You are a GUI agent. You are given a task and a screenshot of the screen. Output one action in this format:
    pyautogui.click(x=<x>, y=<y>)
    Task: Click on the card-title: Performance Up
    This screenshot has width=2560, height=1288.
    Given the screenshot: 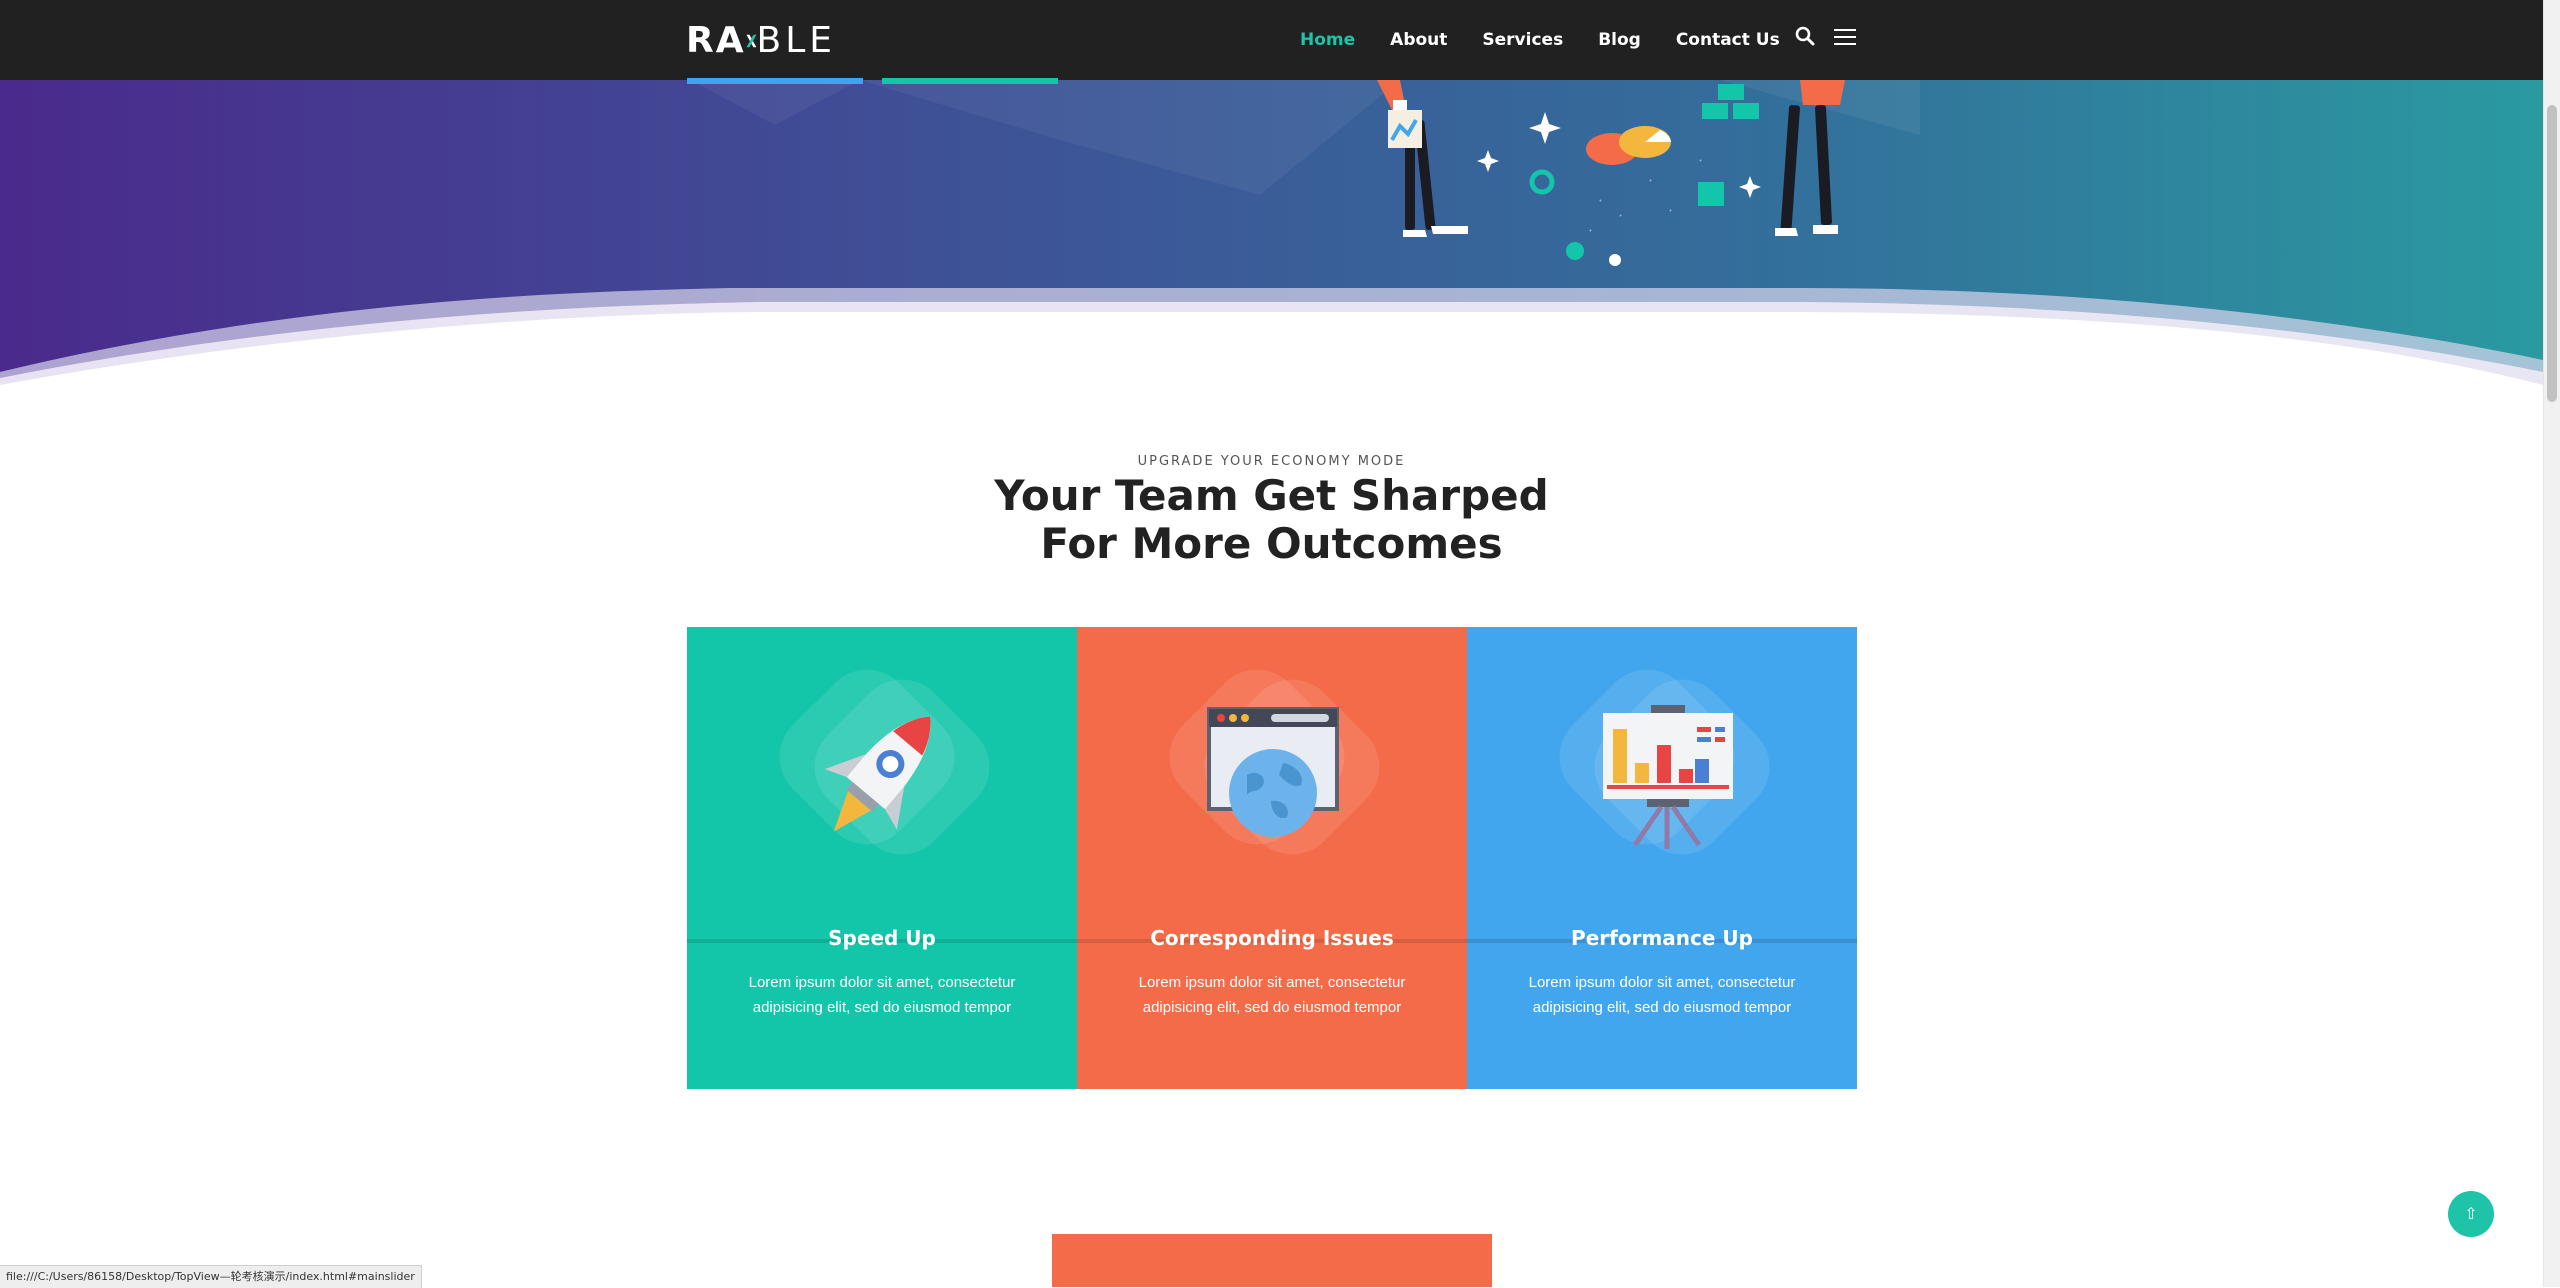 What is the action you would take?
    pyautogui.click(x=1662, y=938)
    